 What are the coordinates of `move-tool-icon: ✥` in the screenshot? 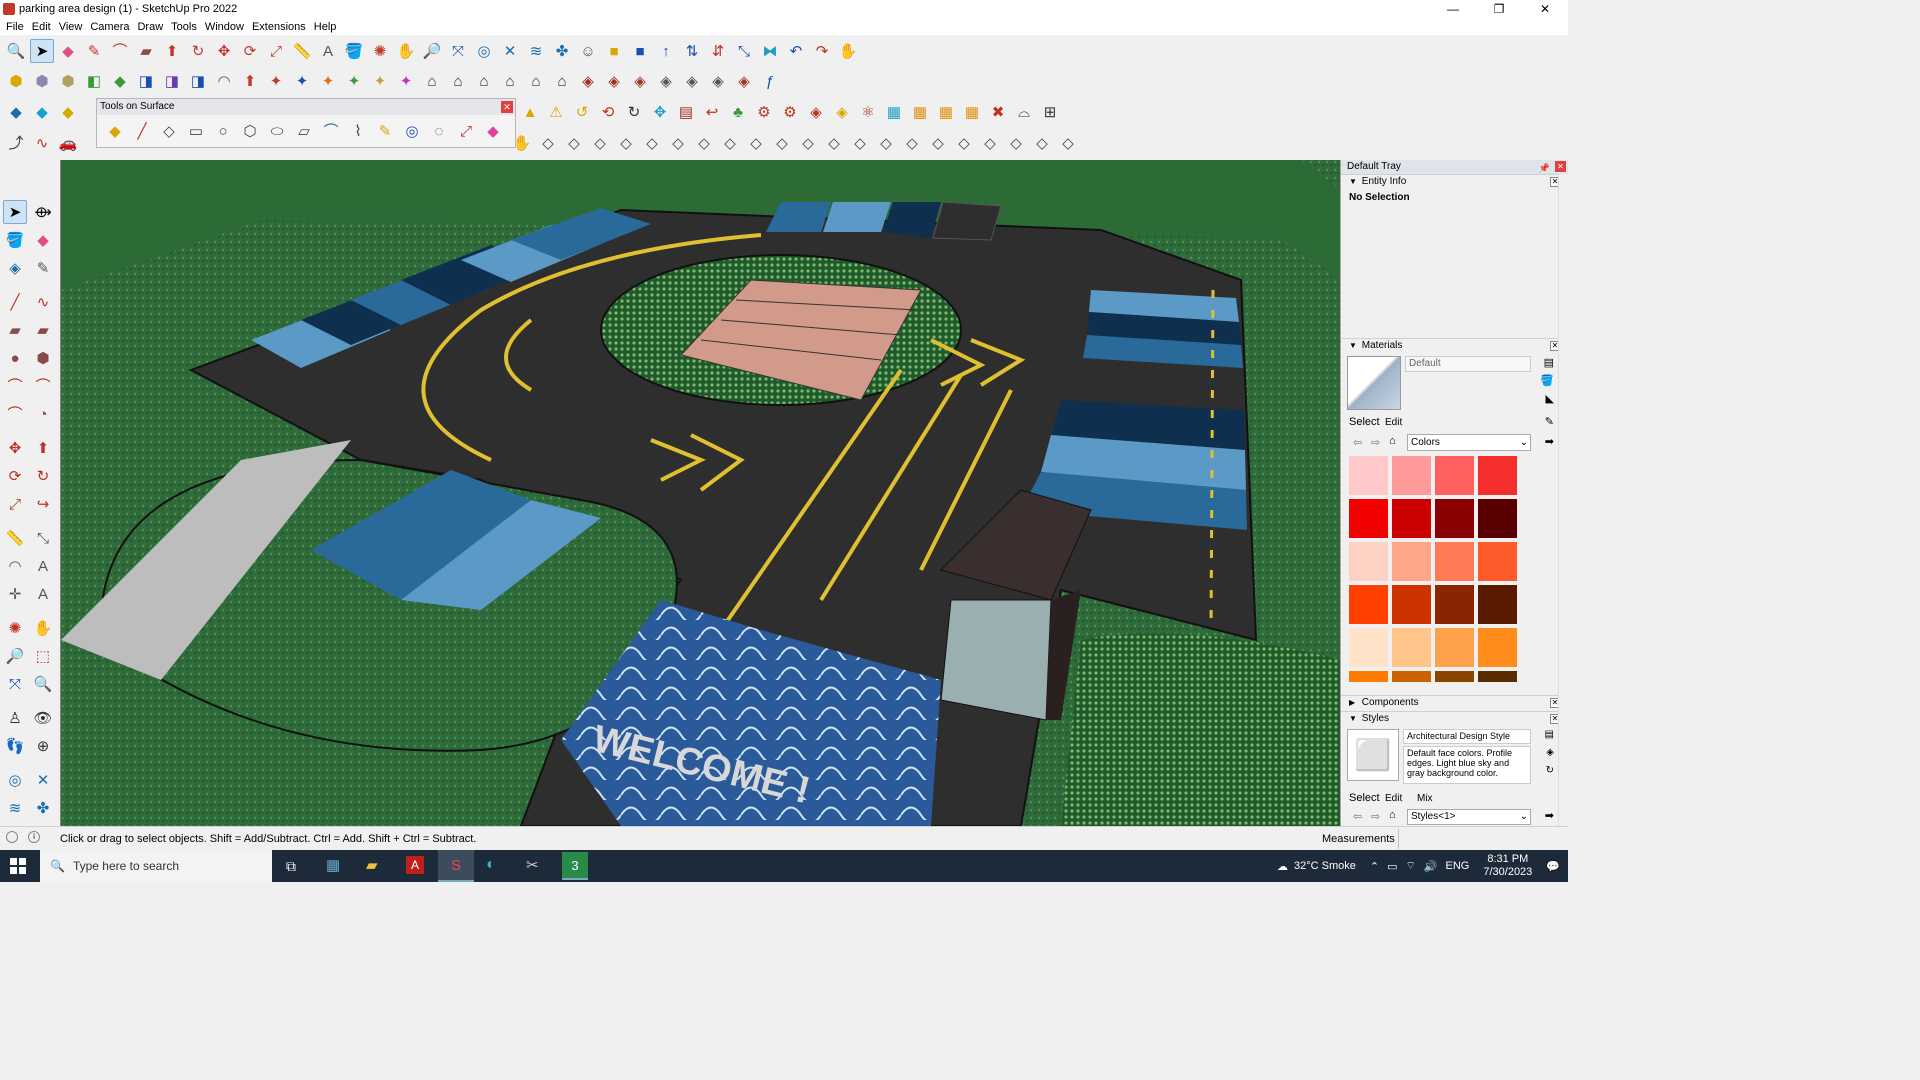 It's located at (15, 448).